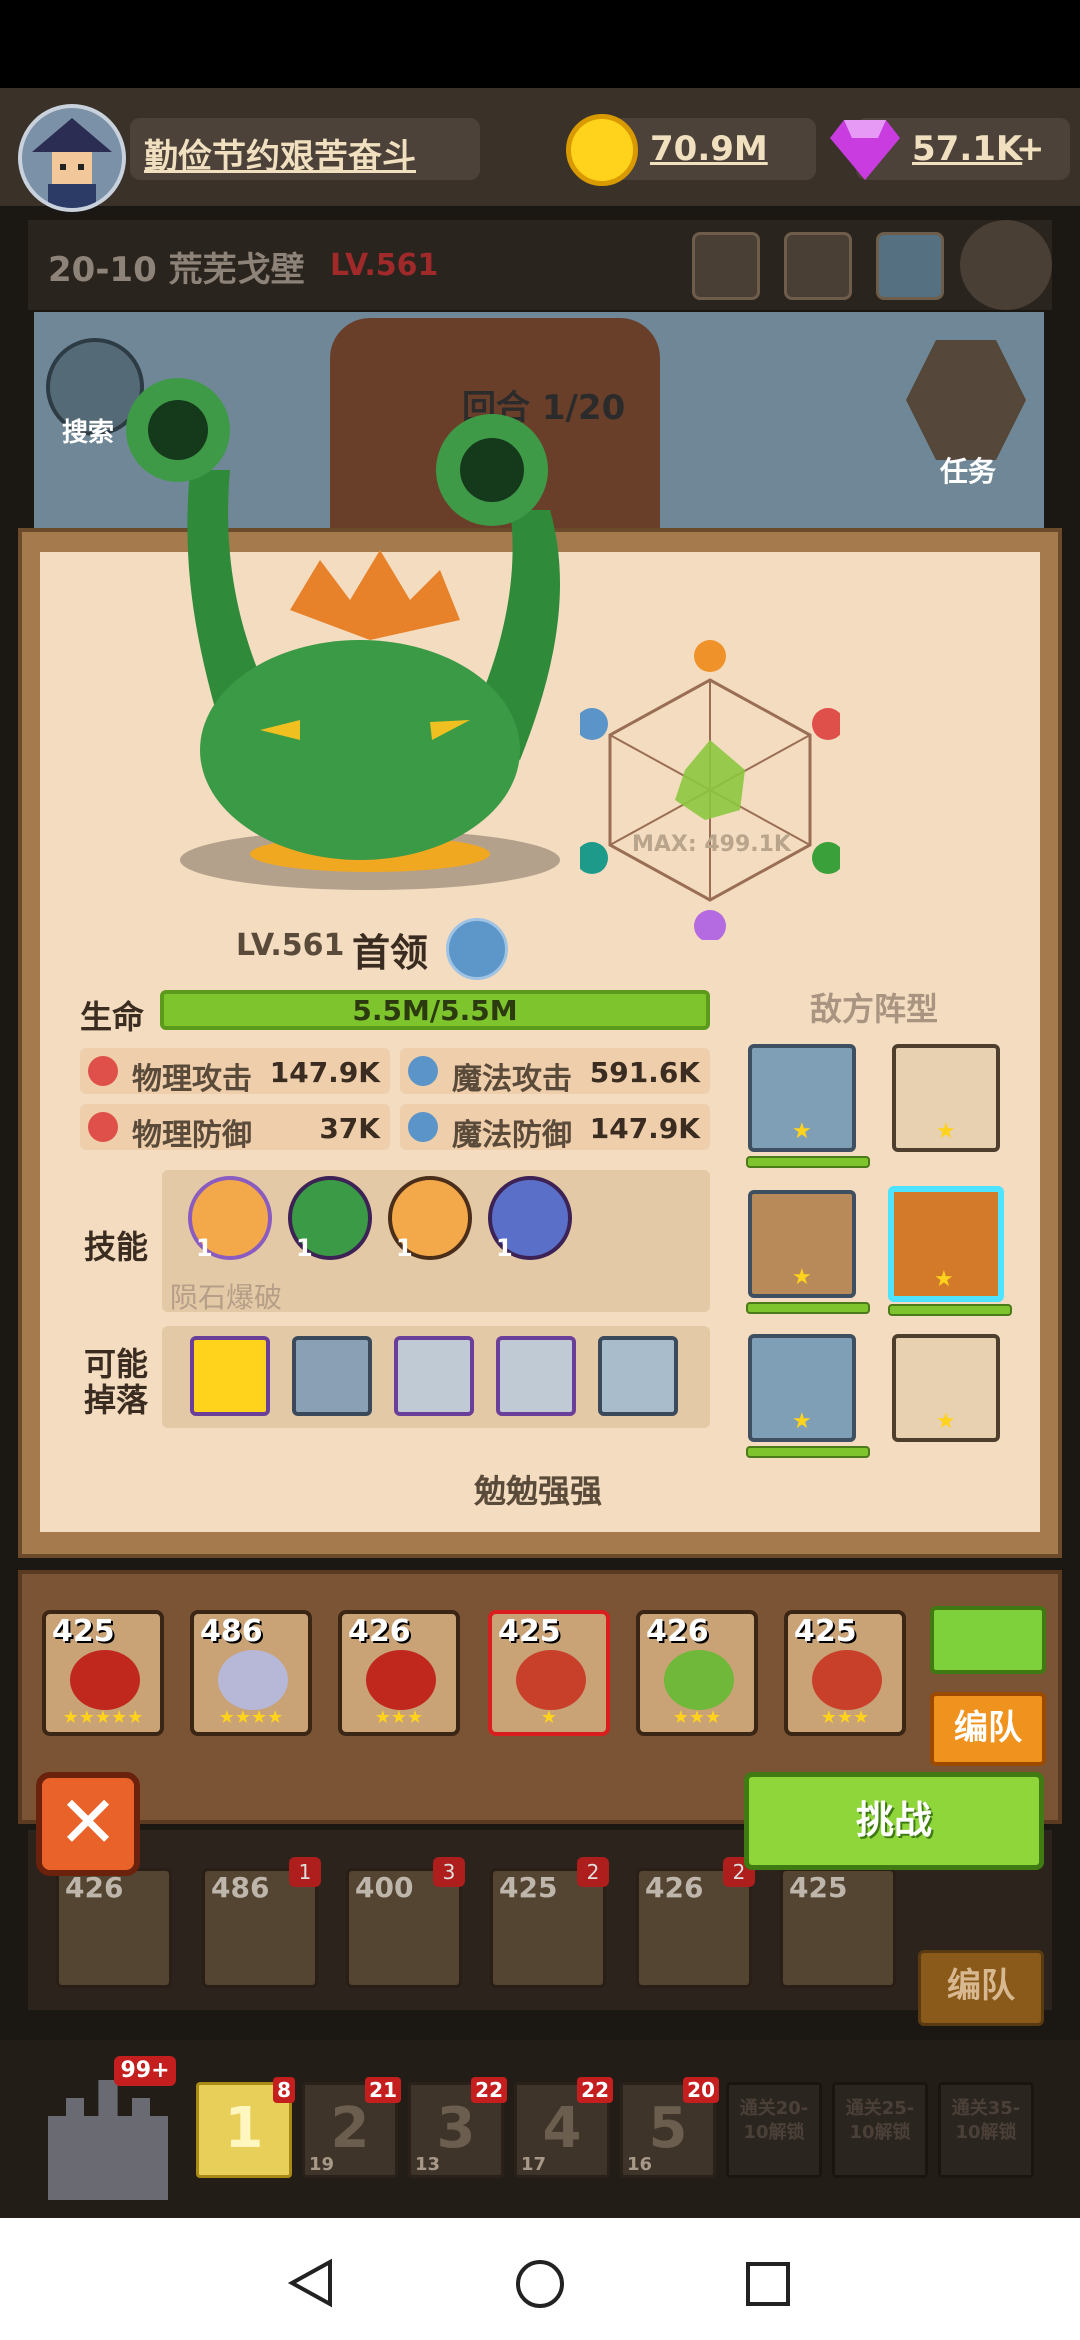 The image size is (1080, 2340). I want to click on fire-attr-icon, so click(826, 724).